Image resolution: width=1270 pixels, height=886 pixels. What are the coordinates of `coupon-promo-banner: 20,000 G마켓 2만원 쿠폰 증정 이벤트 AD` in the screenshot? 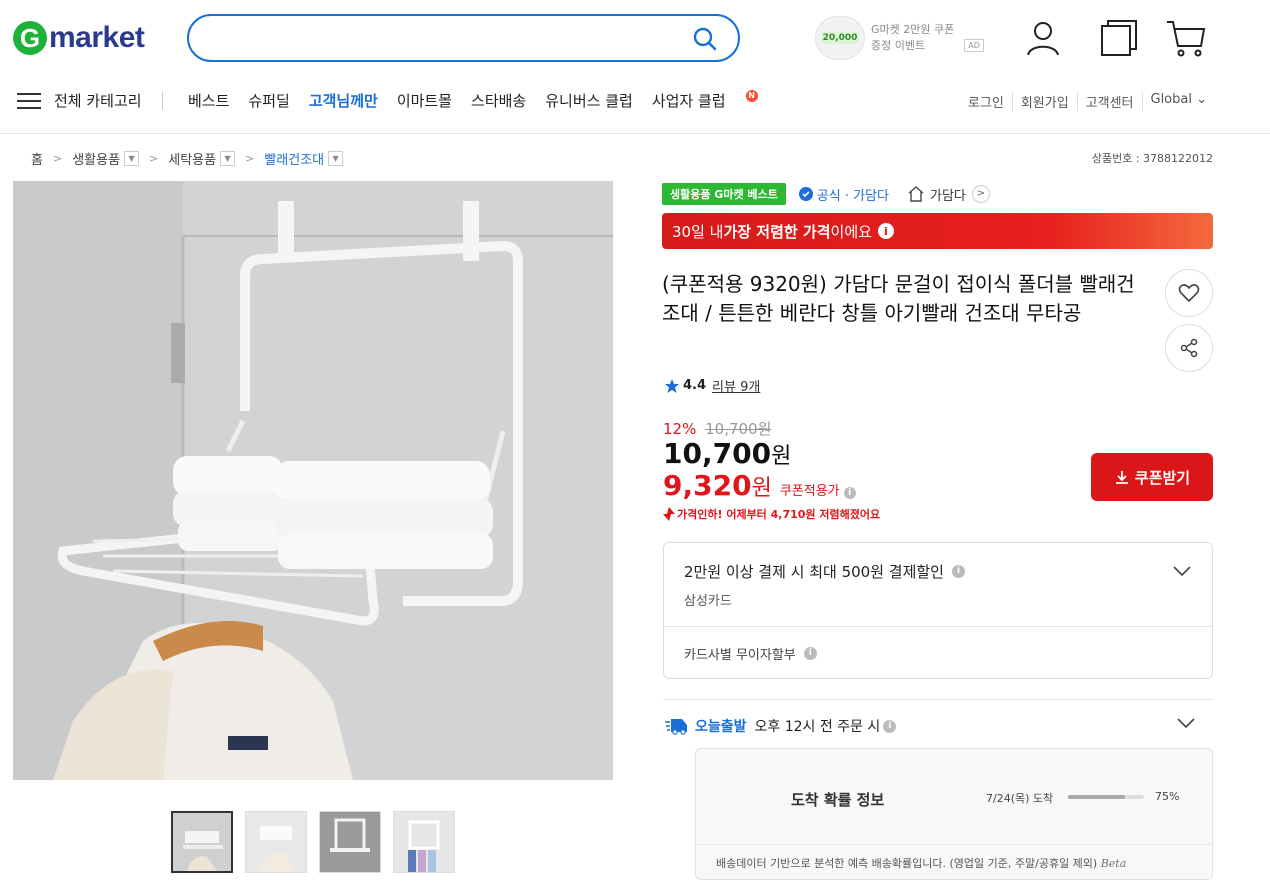 It's located at (899, 38).